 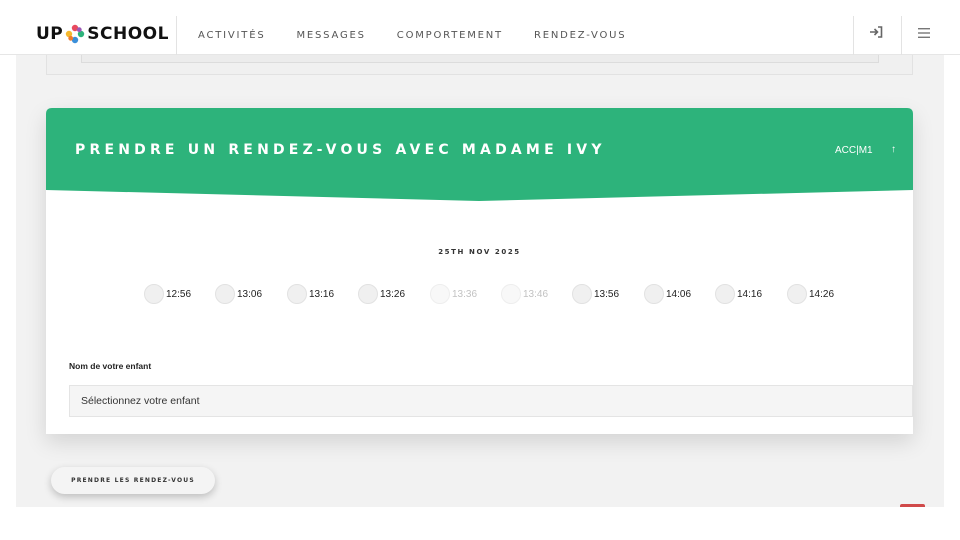 I want to click on time-slot: 12:56, so click(x=167, y=294).